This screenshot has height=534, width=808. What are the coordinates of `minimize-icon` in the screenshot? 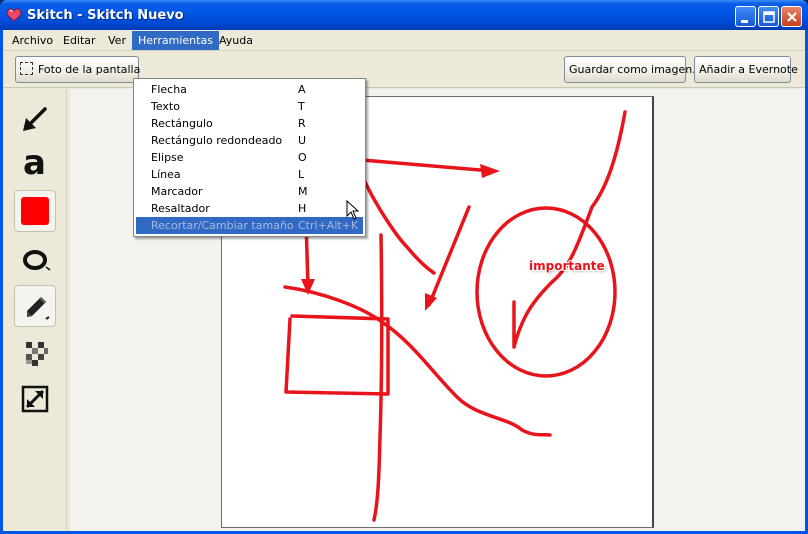 It's located at (744, 21).